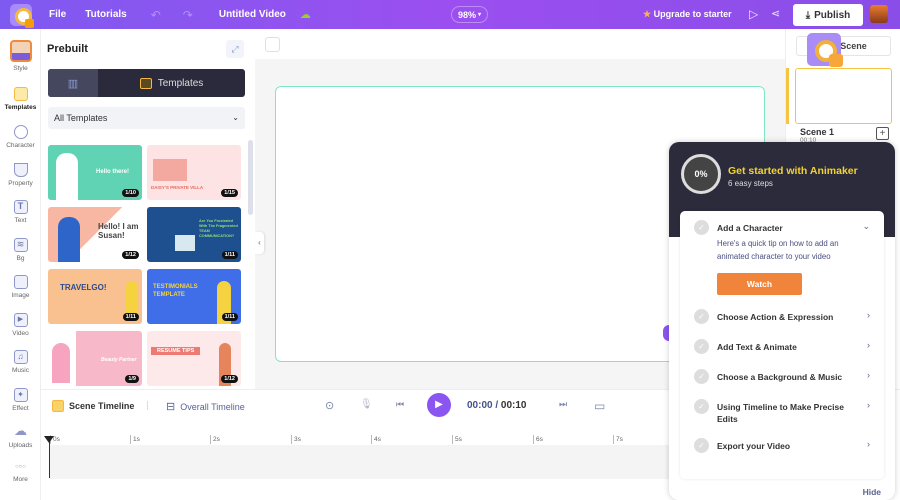  I want to click on add-scene-plus-icon: +, so click(882, 133).